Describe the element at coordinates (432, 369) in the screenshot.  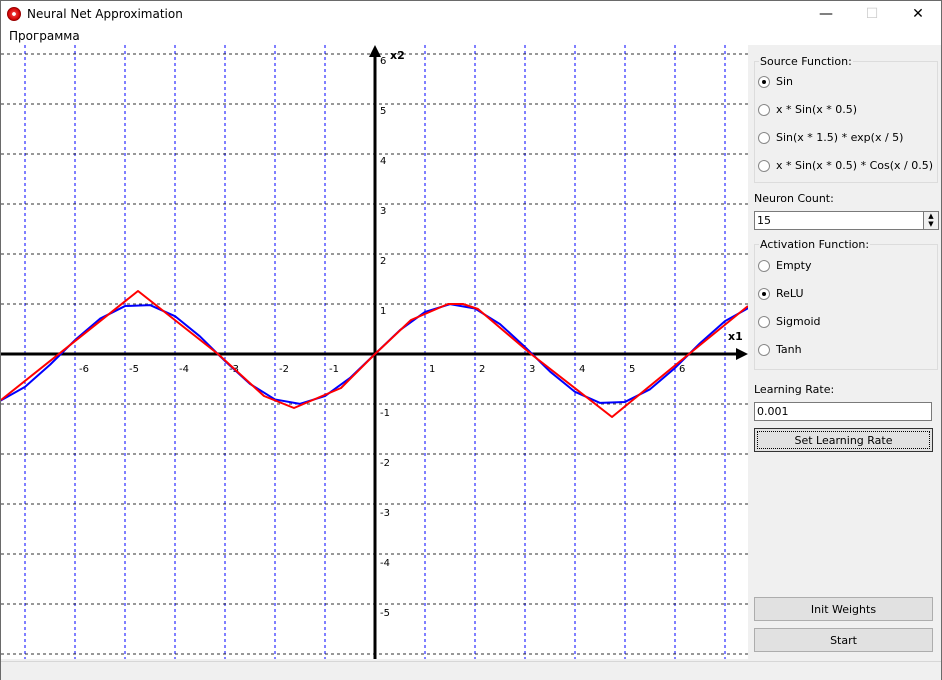
I see `x-tick-label: 1` at that location.